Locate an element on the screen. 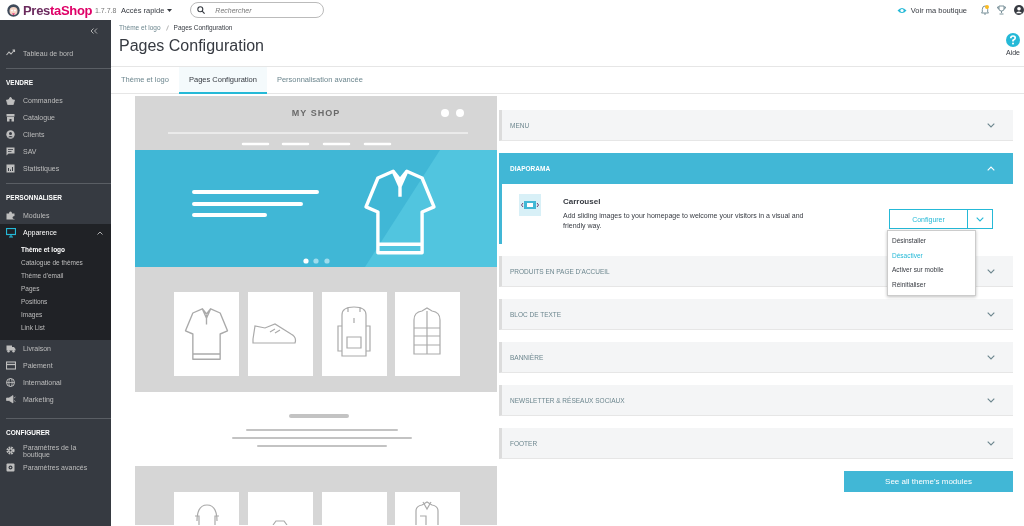 The height and width of the screenshot is (526, 1024). bell-icon is located at coordinates (985, 10).